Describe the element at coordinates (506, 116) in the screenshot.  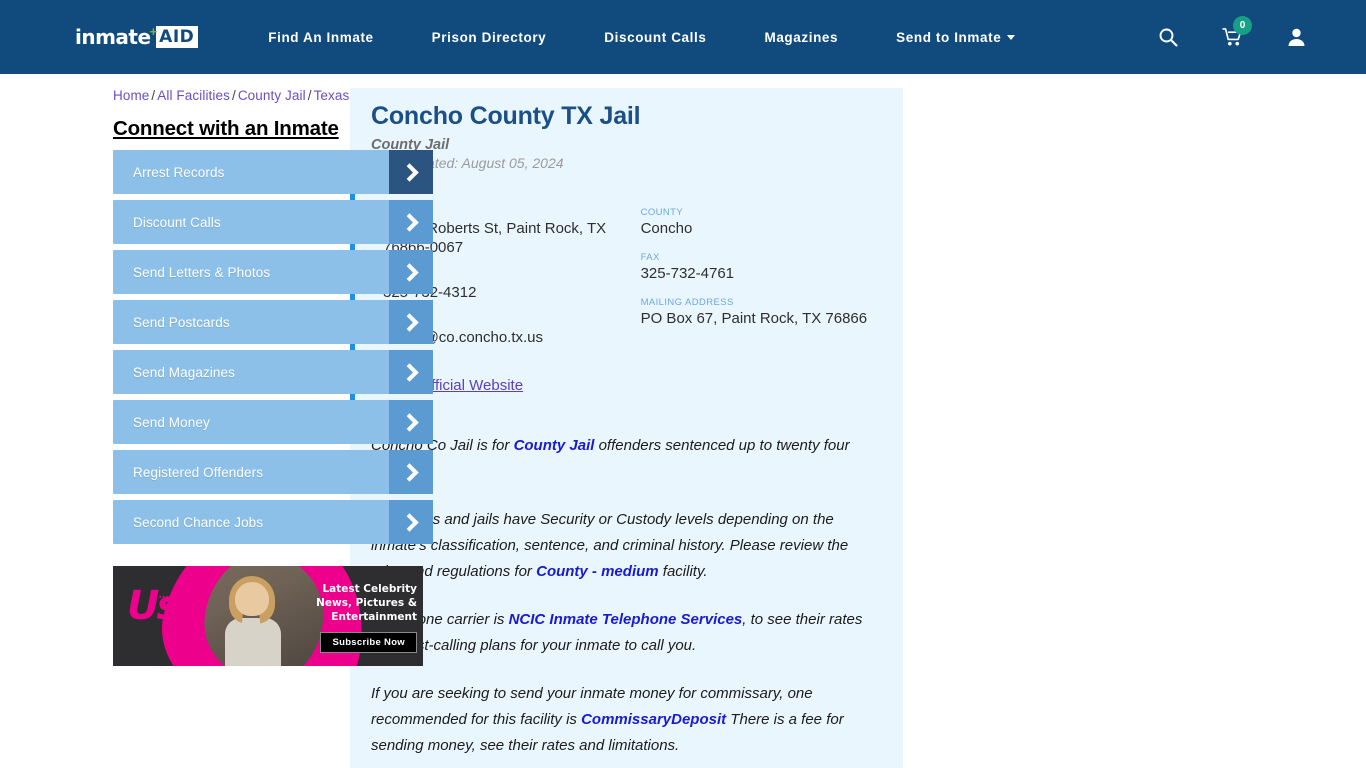
I see `page-title: Concho County TX Jail` at that location.